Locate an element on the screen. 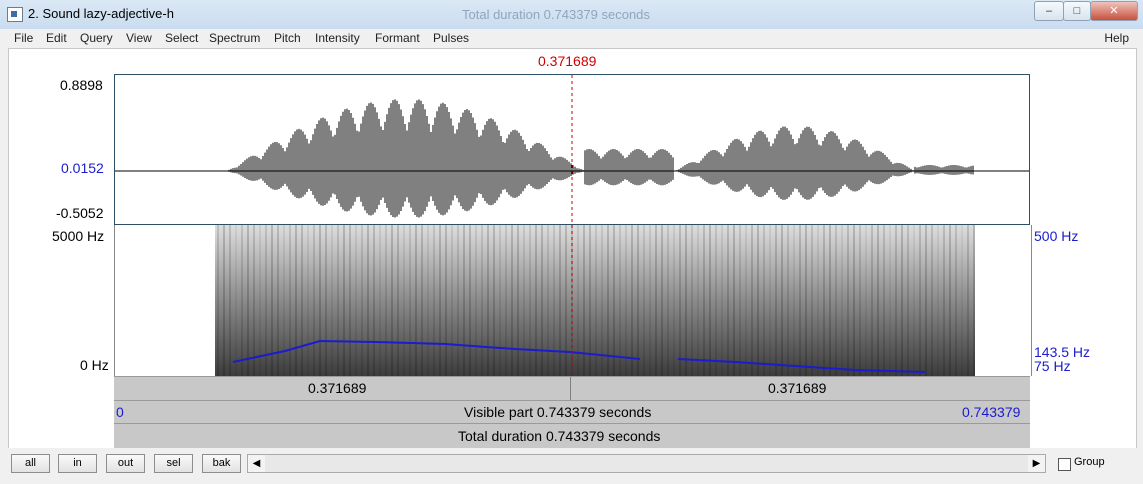 The height and width of the screenshot is (484, 1143). time-selection-bar: 0.371689 0.371689 is located at coordinates (572, 388).